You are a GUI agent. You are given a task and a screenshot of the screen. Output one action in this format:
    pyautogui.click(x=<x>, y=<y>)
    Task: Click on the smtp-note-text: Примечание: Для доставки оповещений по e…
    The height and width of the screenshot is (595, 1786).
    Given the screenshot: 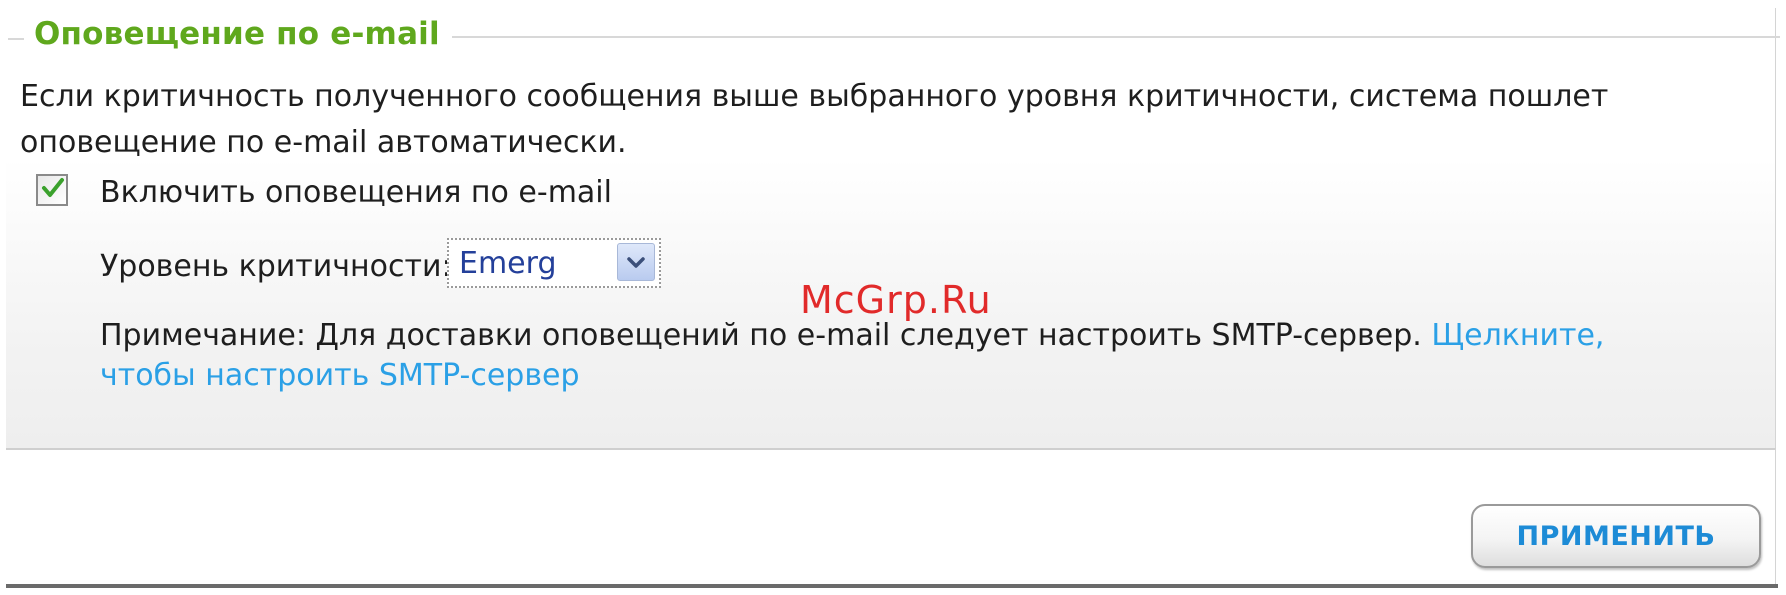 What is the action you would take?
    pyautogui.click(x=766, y=335)
    